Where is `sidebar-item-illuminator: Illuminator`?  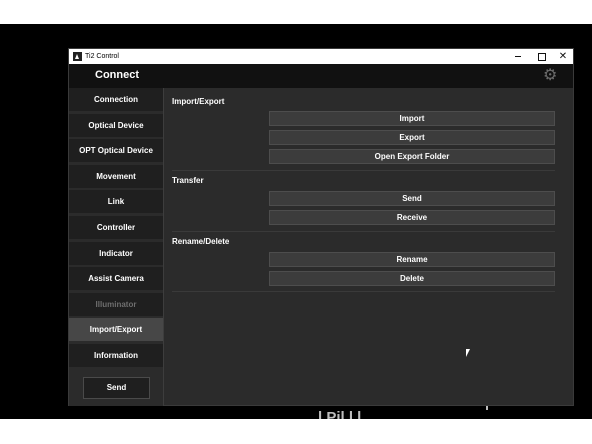 sidebar-item-illuminator: Illuminator is located at coordinates (116, 304).